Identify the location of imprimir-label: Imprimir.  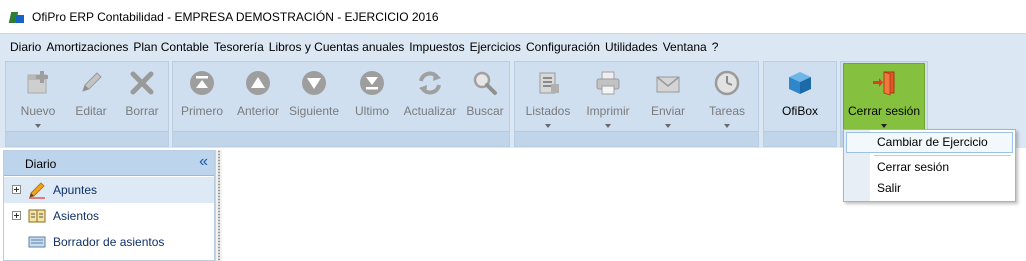
(608, 111).